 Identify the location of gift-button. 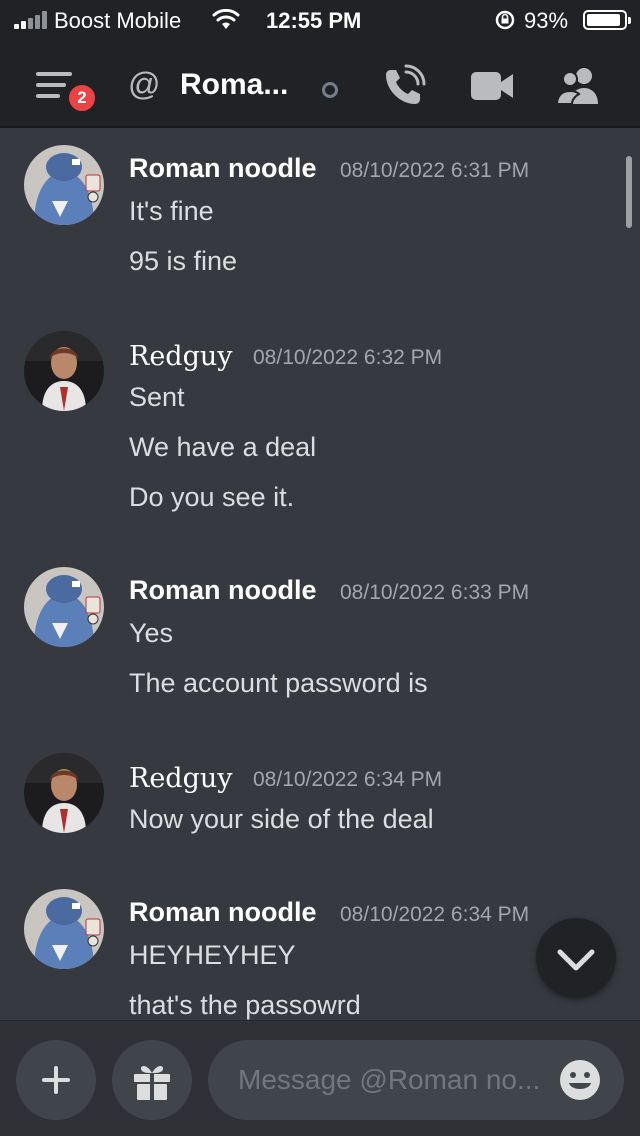
(152, 1080).